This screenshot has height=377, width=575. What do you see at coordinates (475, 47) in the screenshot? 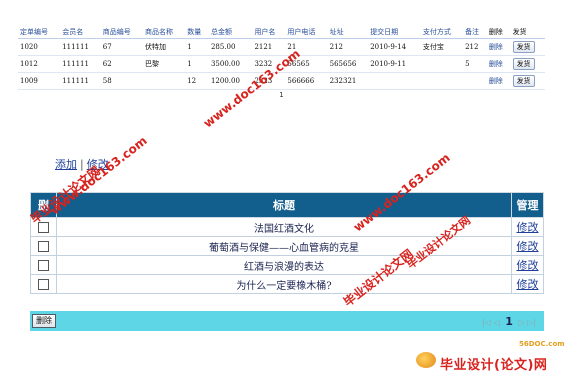
I see `note: 212` at bounding box center [475, 47].